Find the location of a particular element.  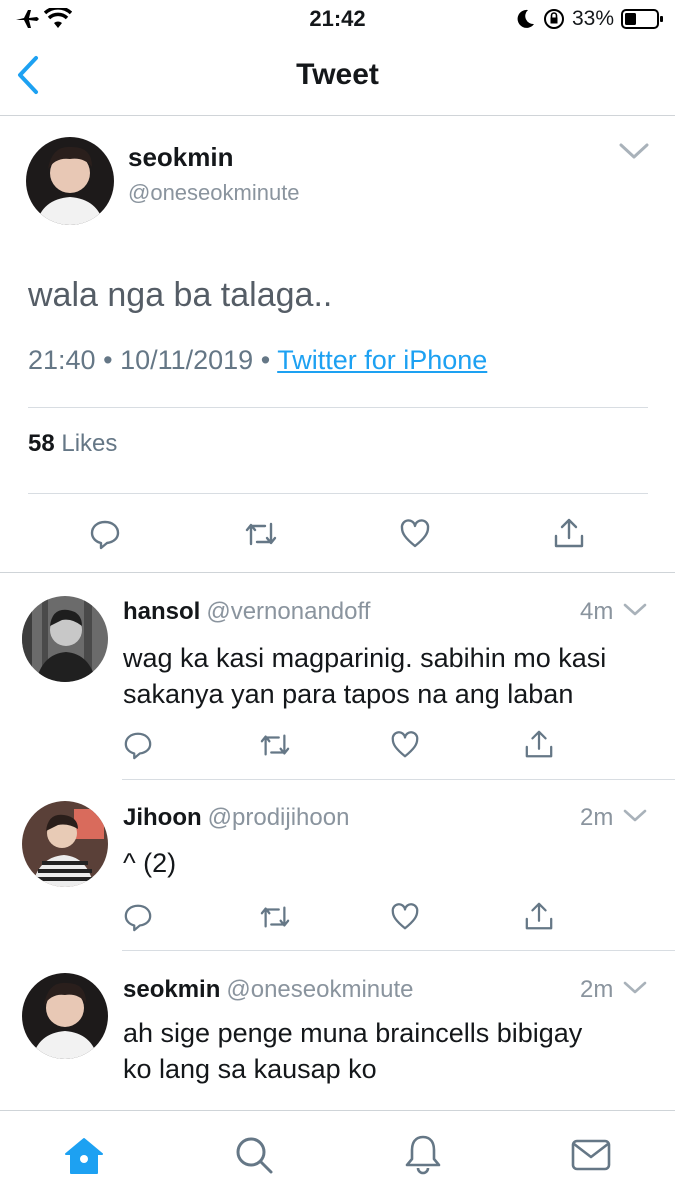

navigation-bar: Tweet is located at coordinates (337, 77).